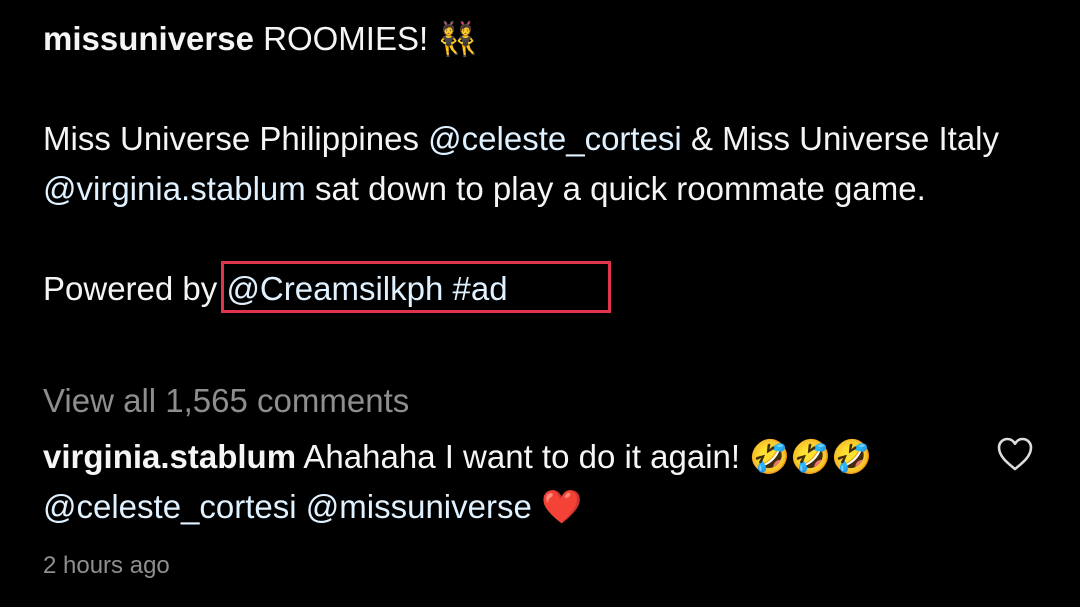  Describe the element at coordinates (148, 38) in the screenshot. I see `caption-username: missuniverse` at that location.